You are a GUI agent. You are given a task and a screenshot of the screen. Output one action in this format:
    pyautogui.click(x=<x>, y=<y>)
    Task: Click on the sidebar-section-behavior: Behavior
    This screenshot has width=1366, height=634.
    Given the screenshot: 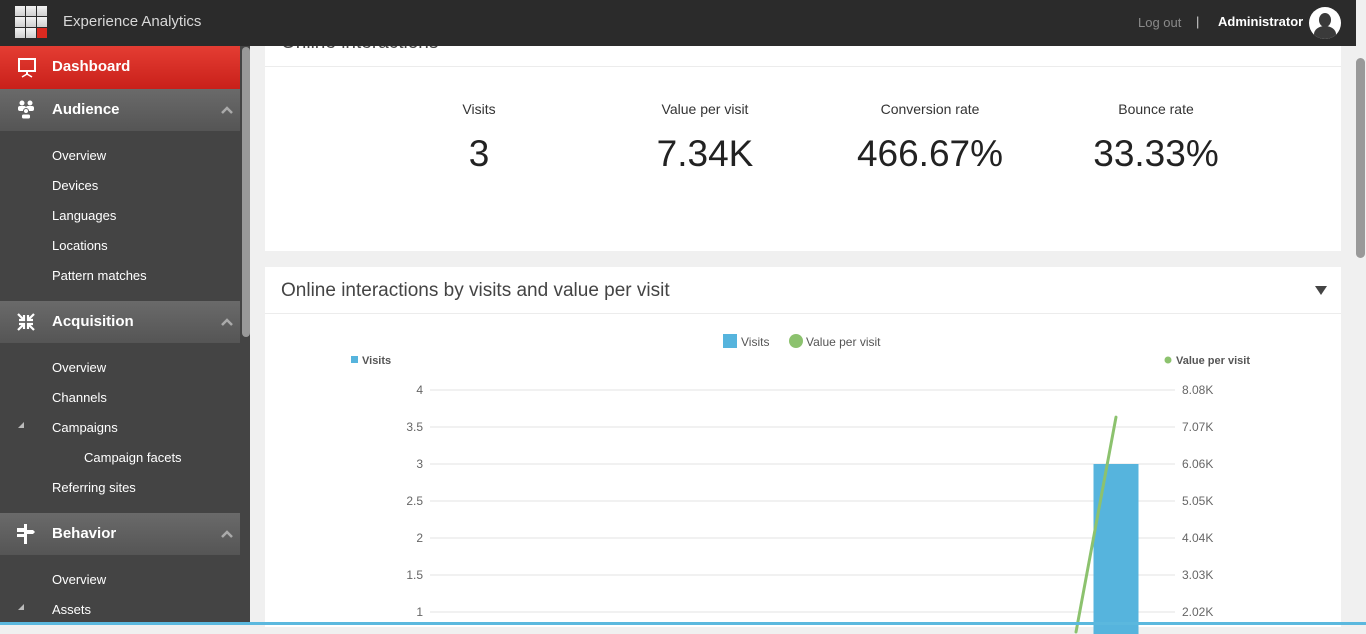 What is the action you would take?
    pyautogui.click(x=120, y=534)
    